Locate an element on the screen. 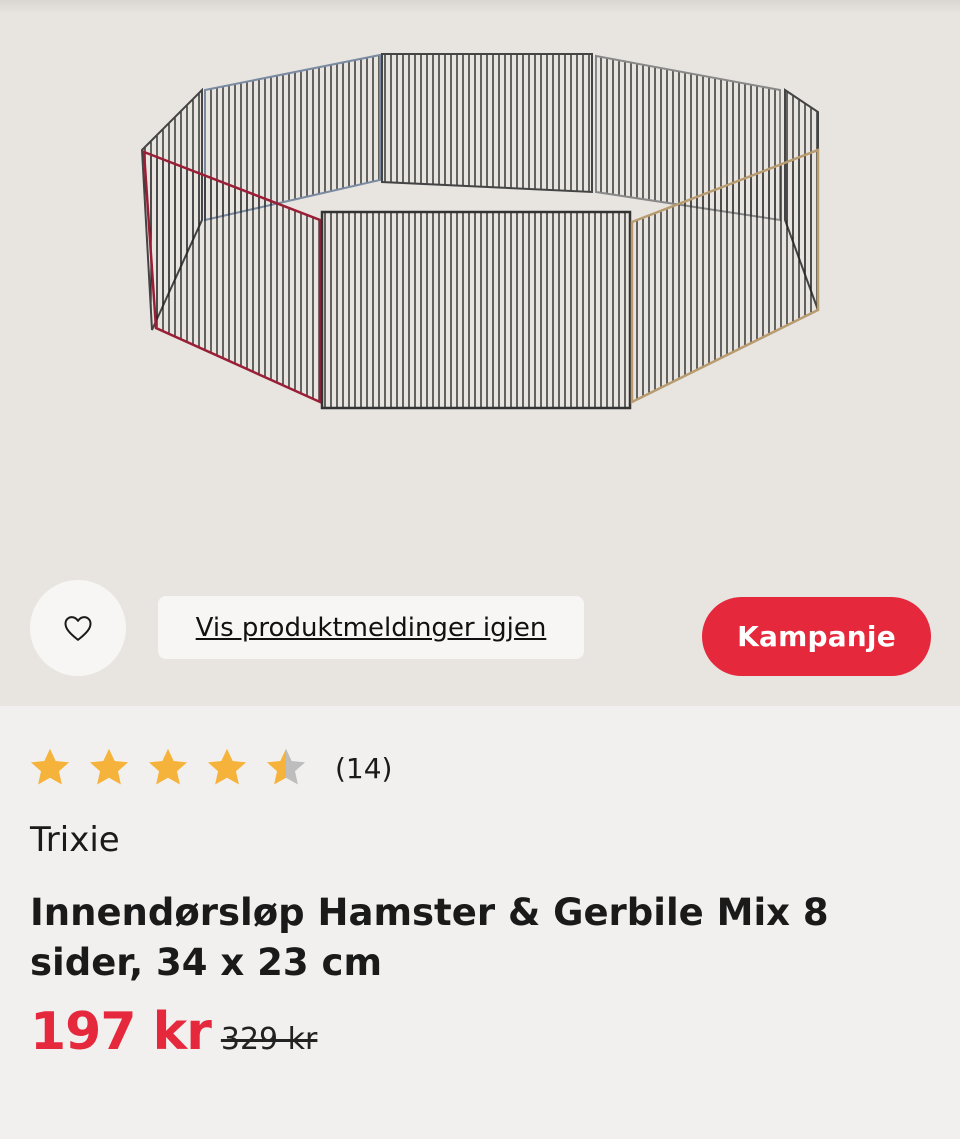  pen-panel-back-center is located at coordinates (487, 123).